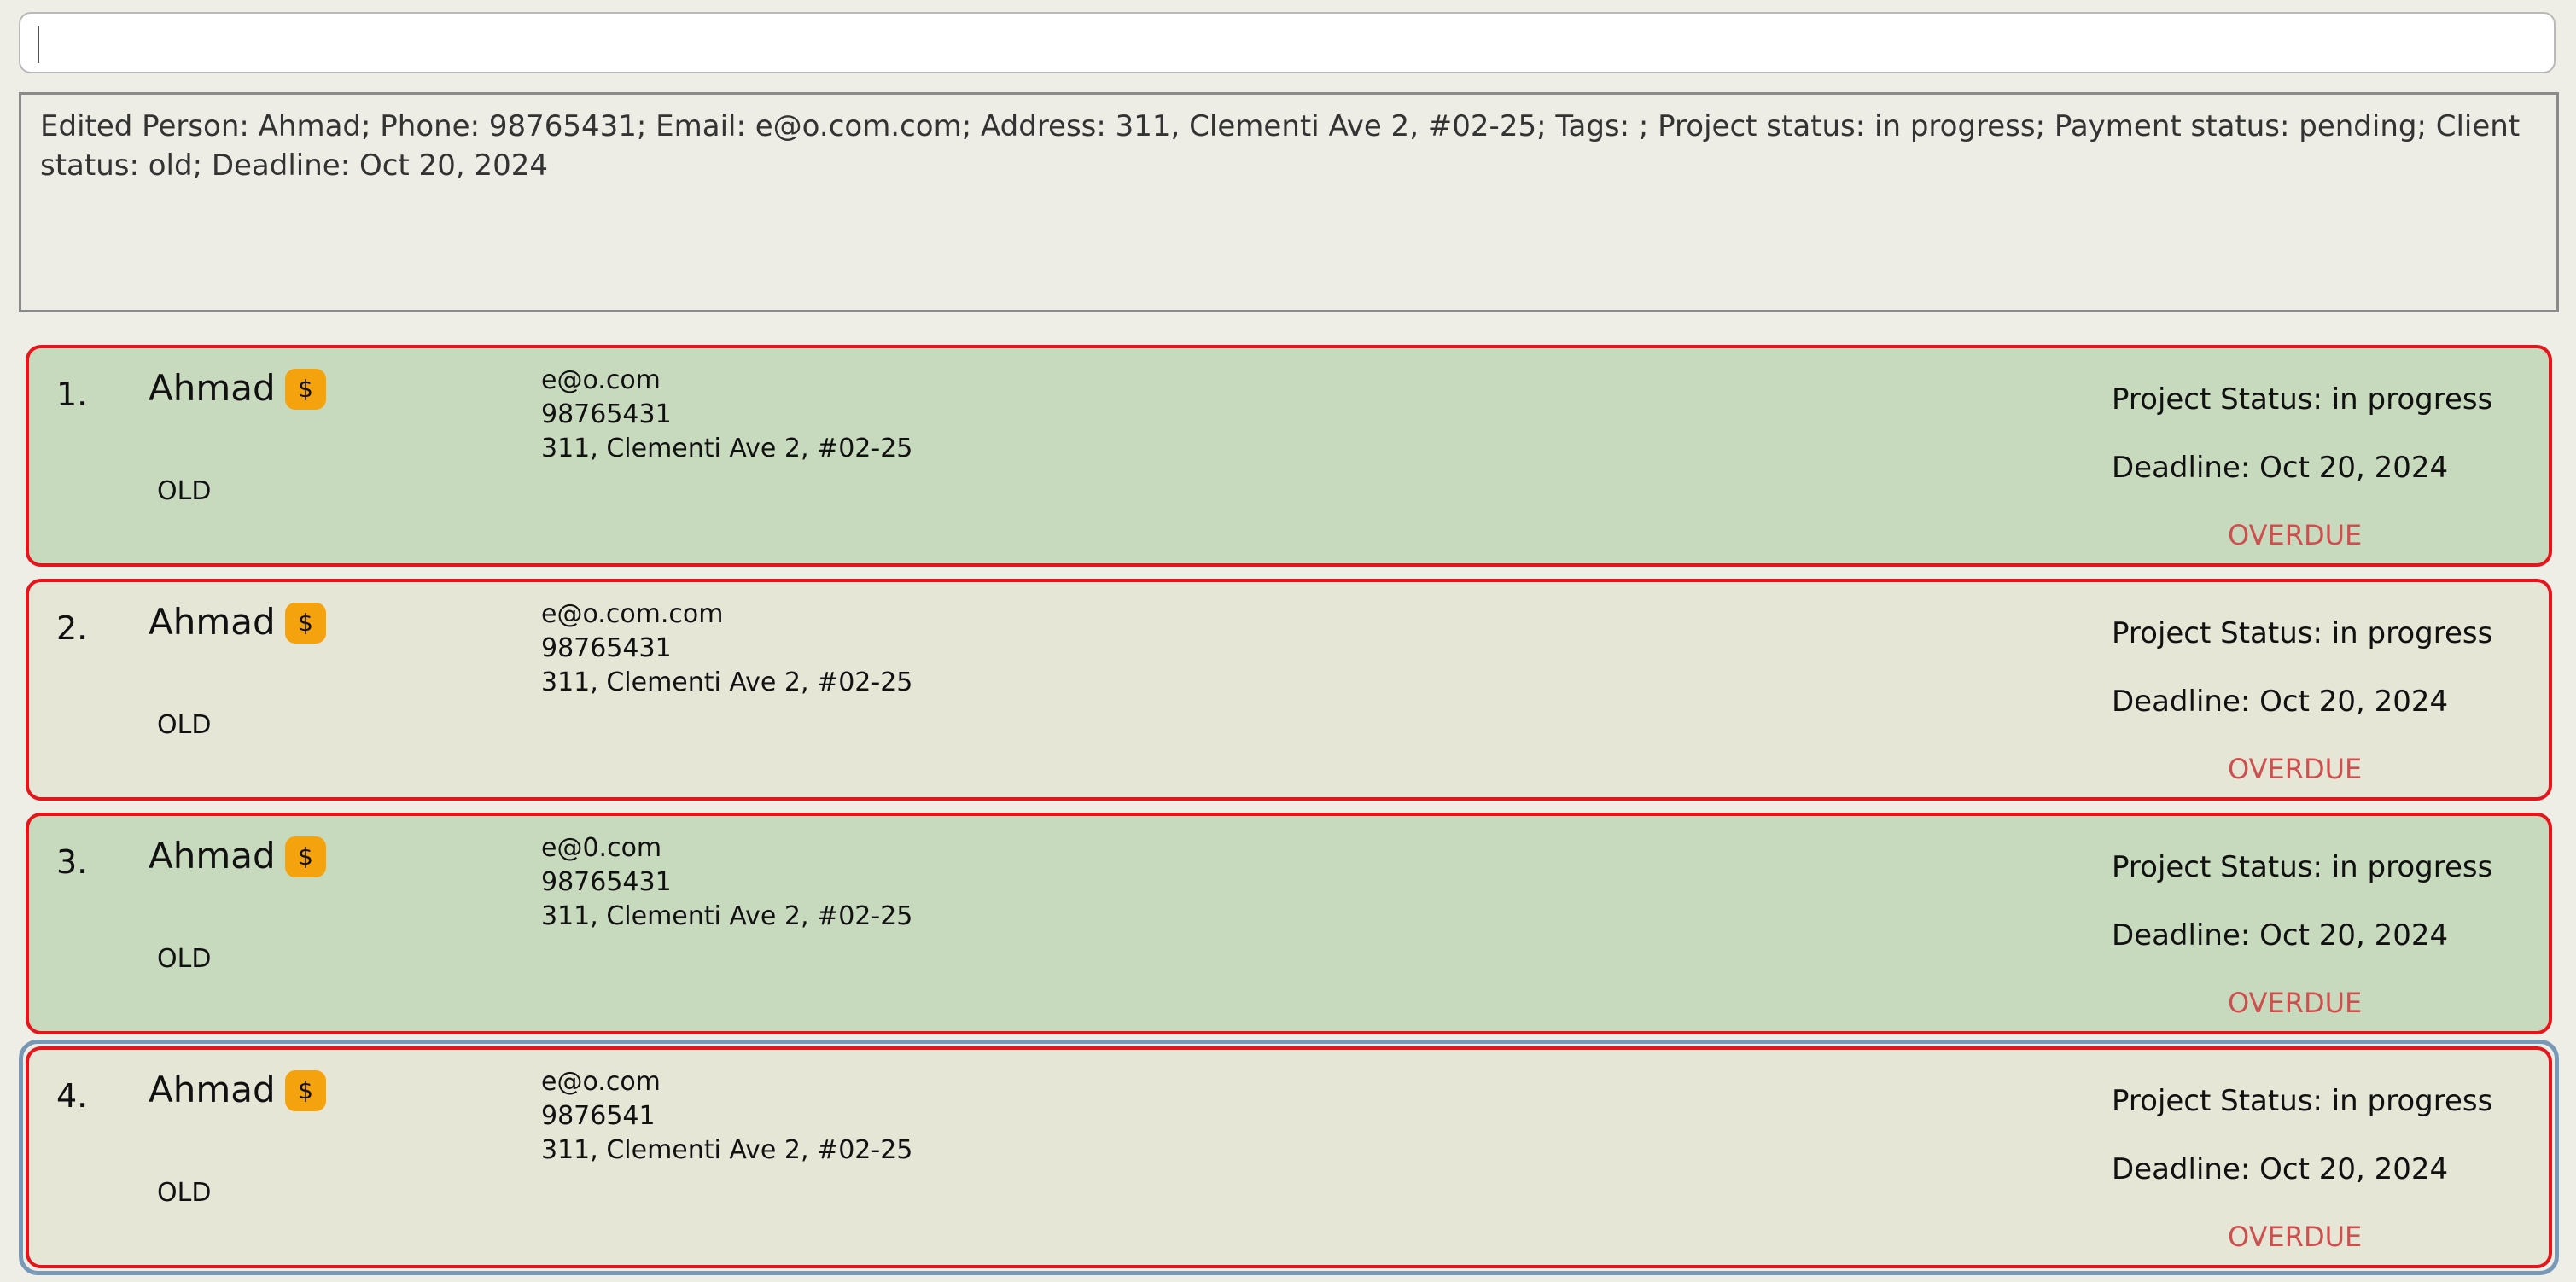 The image size is (2576, 1282). Describe the element at coordinates (632, 614) in the screenshot. I see `person-email: e@o.com.com` at that location.